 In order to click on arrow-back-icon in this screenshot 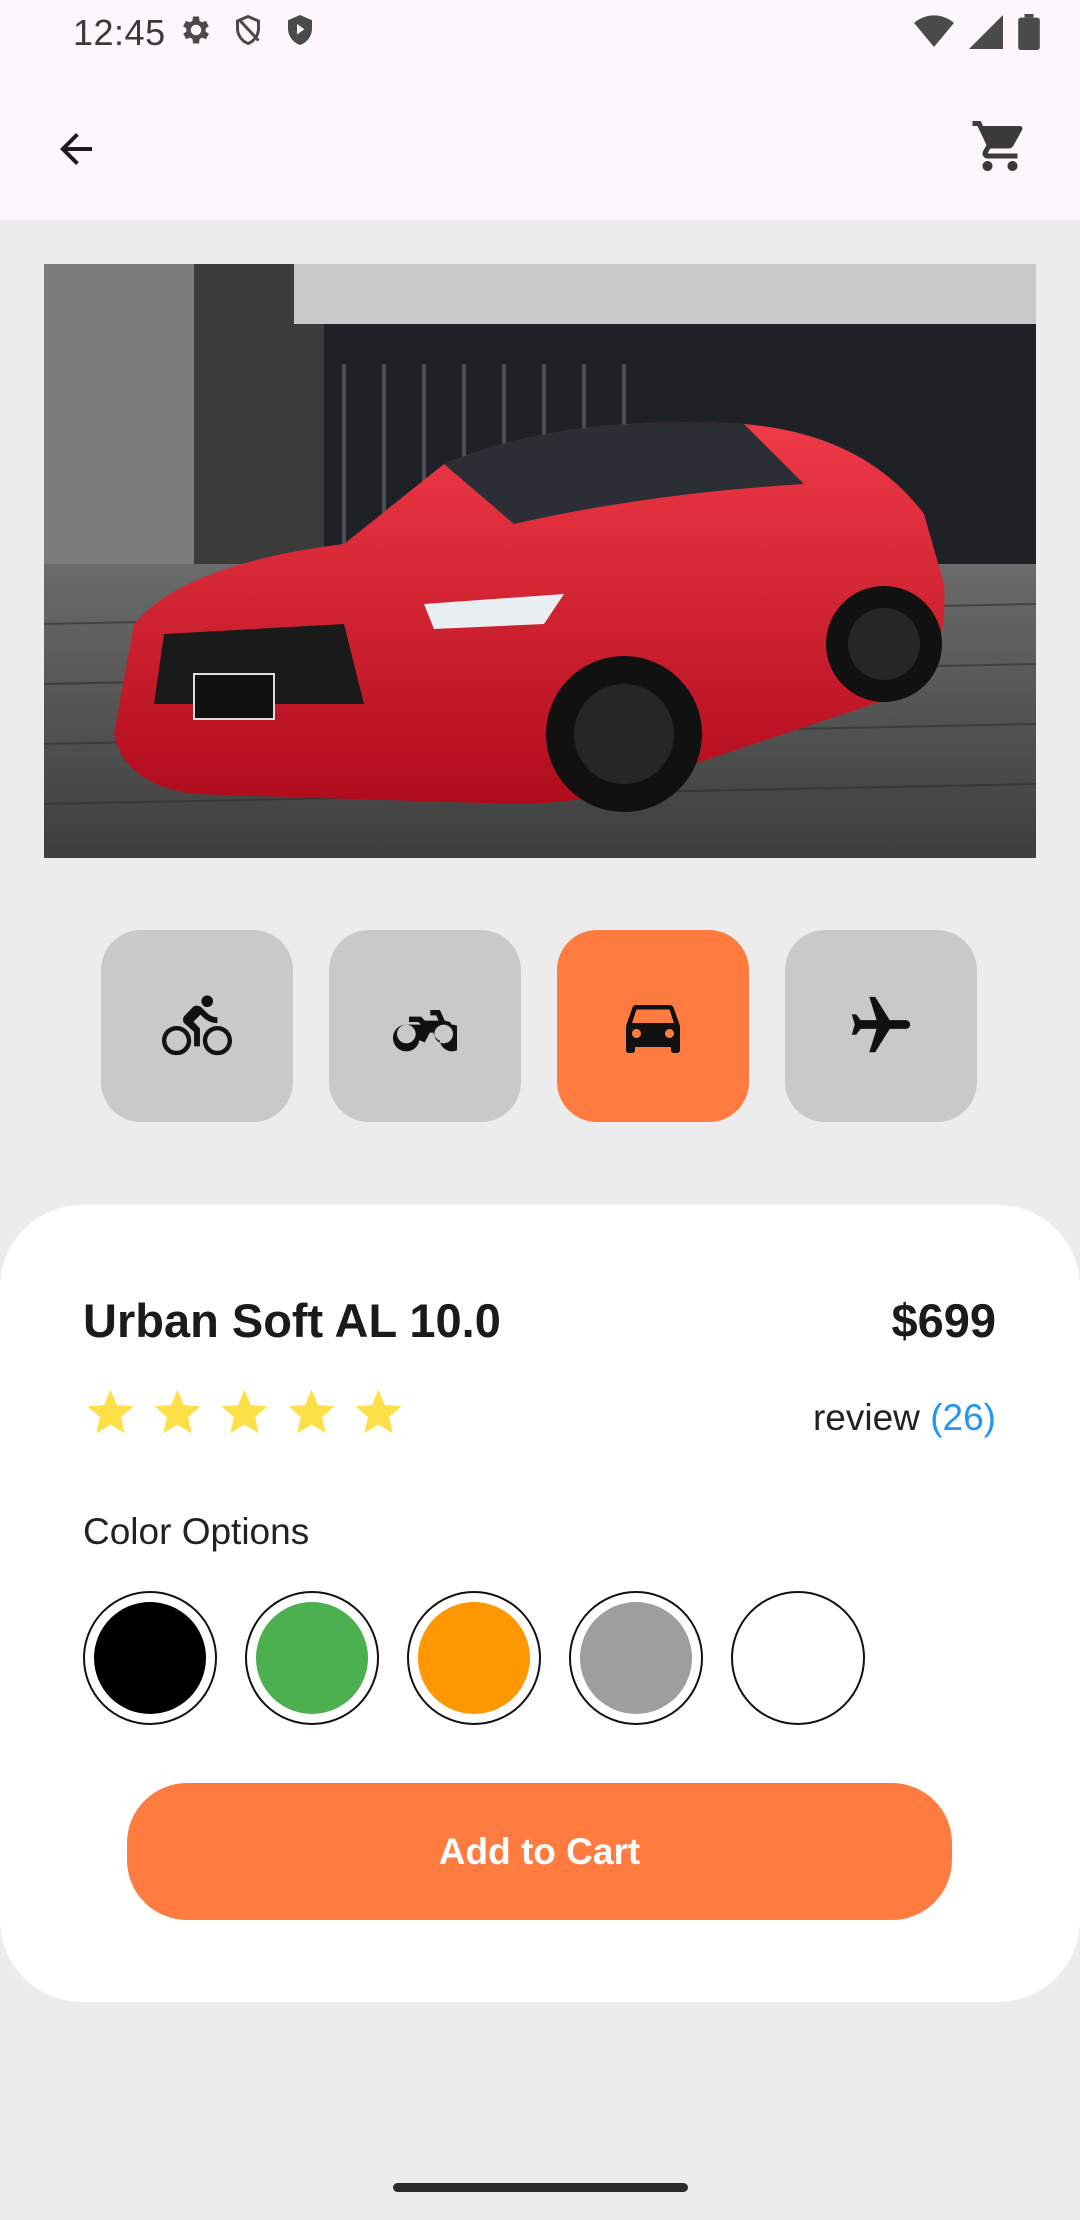, I will do `click(76, 149)`.